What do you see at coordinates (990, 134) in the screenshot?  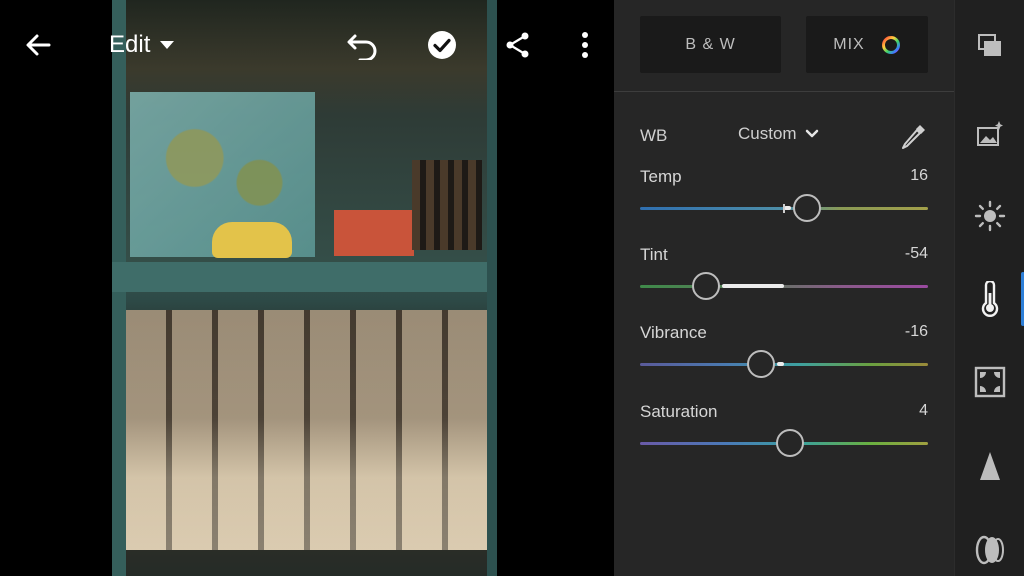 I see `auto-enhance-icon` at bounding box center [990, 134].